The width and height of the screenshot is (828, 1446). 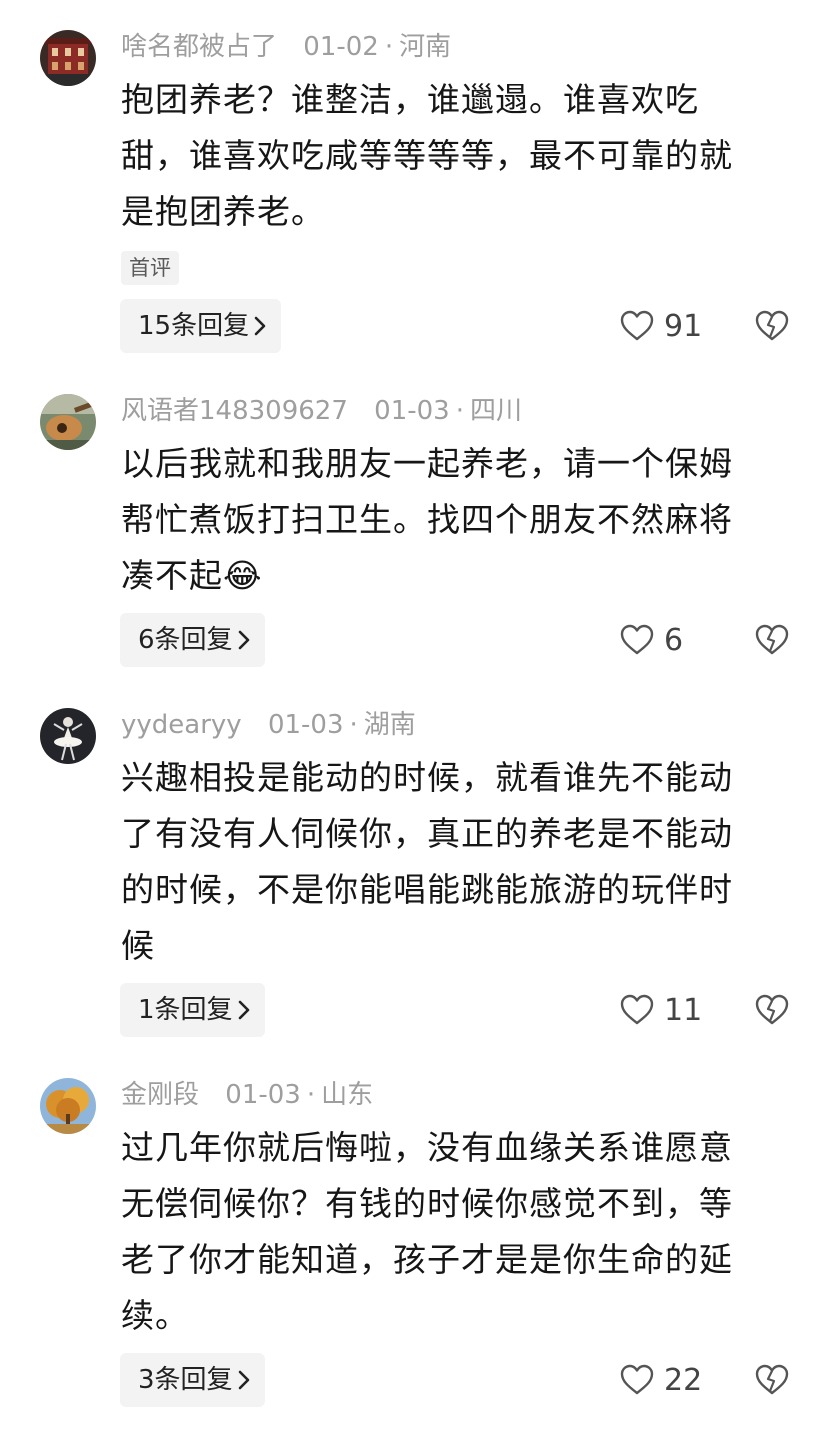 What do you see at coordinates (410, 99) in the screenshot?
I see `comment-text-line: 抱团养老？谁整洁，谁邋遢。谁喜欢吃` at bounding box center [410, 99].